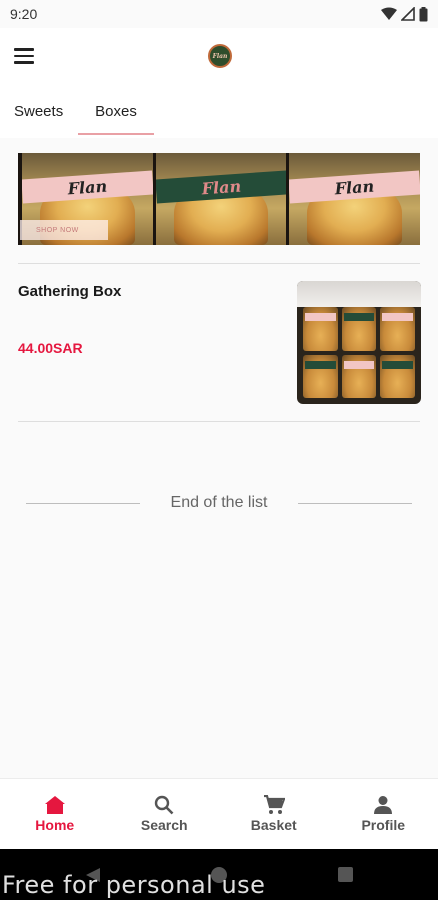  Describe the element at coordinates (408, 14) in the screenshot. I see `signal-icon` at that location.